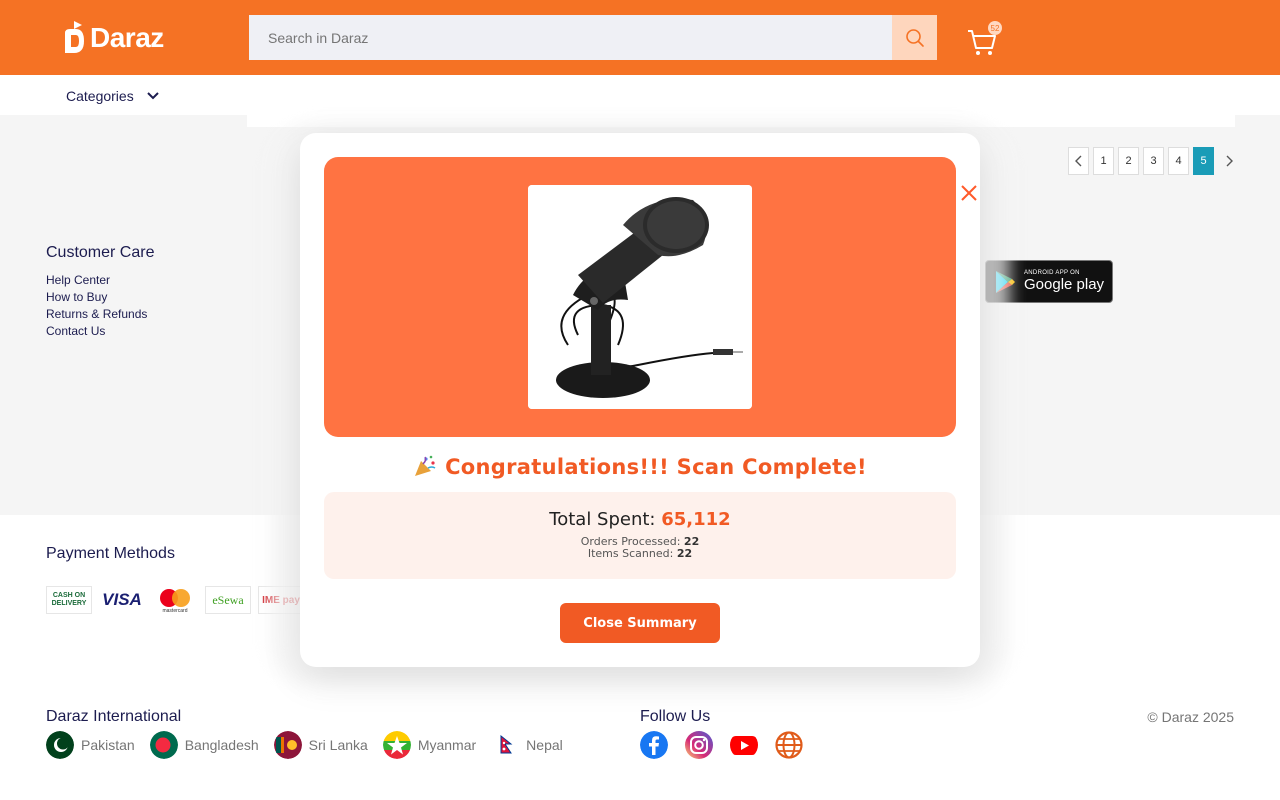 The height and width of the screenshot is (800, 1280). I want to click on congratulations-text: Congratulations!!! Scan Complete!, so click(656, 467).